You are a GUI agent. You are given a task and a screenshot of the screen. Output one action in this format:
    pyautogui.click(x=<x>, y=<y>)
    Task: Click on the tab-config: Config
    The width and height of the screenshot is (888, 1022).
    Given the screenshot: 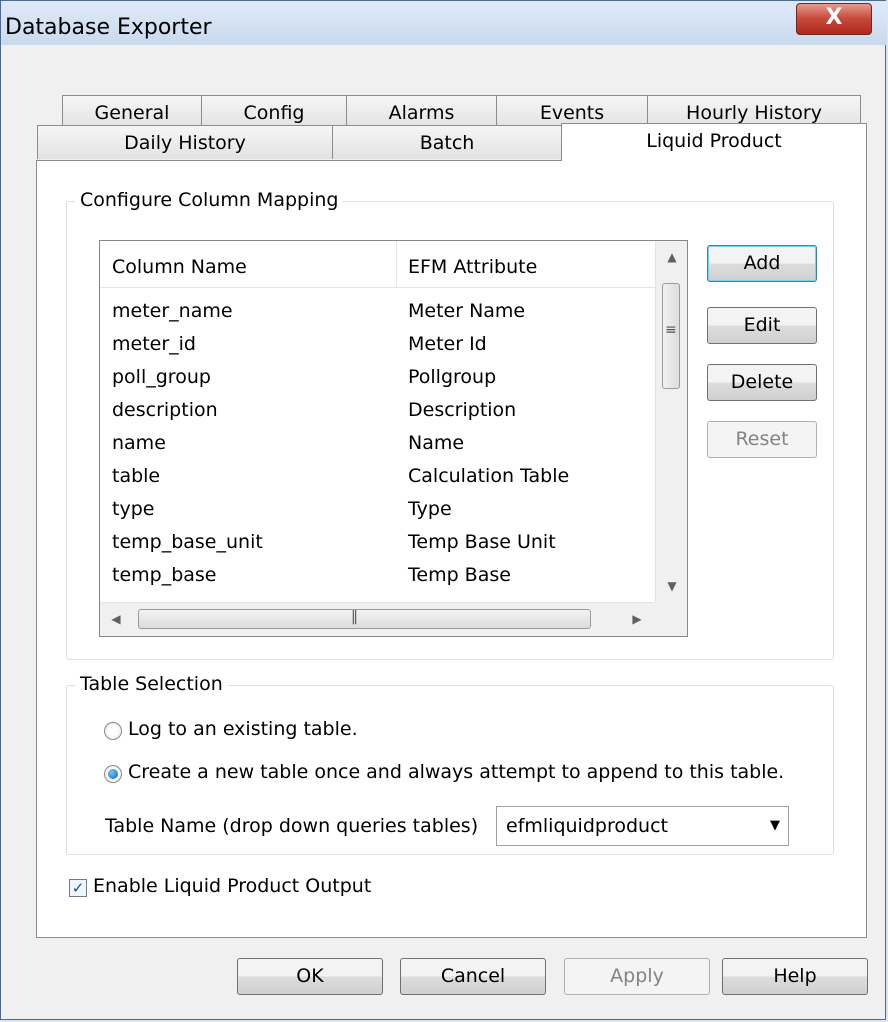 What is the action you would take?
    pyautogui.click(x=274, y=112)
    